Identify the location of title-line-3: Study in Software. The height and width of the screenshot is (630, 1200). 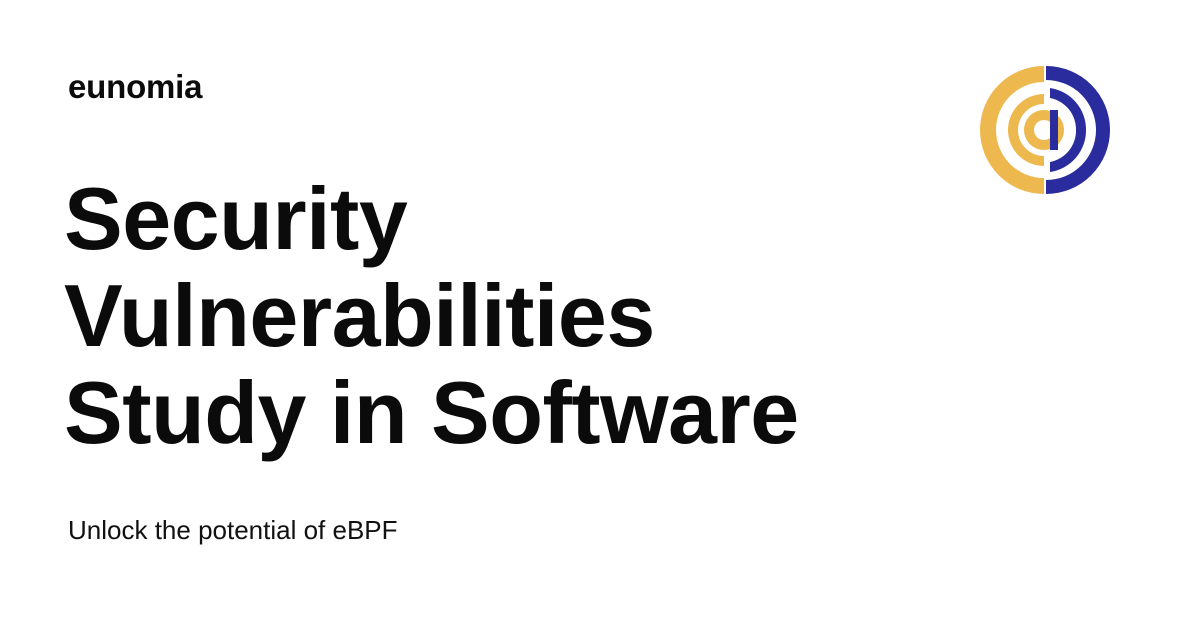
(431, 412).